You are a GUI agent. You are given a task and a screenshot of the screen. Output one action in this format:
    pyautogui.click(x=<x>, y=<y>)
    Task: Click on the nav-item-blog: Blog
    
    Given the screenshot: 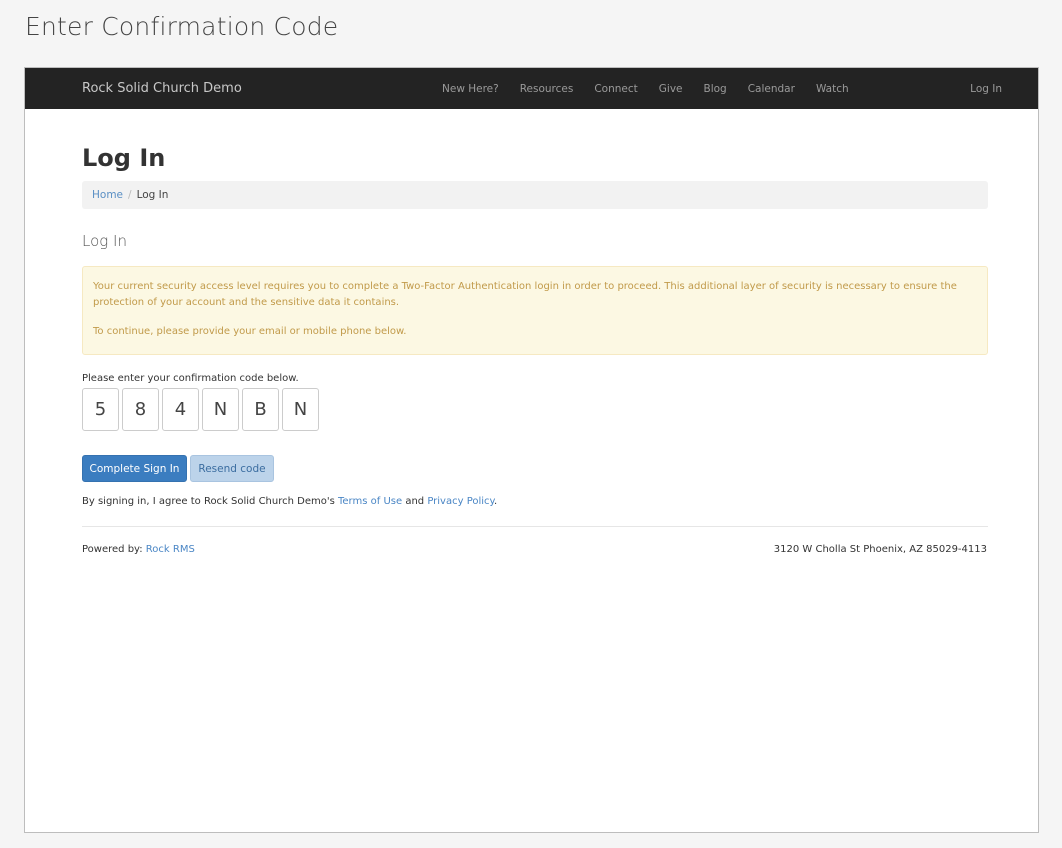 What is the action you would take?
    pyautogui.click(x=715, y=89)
    